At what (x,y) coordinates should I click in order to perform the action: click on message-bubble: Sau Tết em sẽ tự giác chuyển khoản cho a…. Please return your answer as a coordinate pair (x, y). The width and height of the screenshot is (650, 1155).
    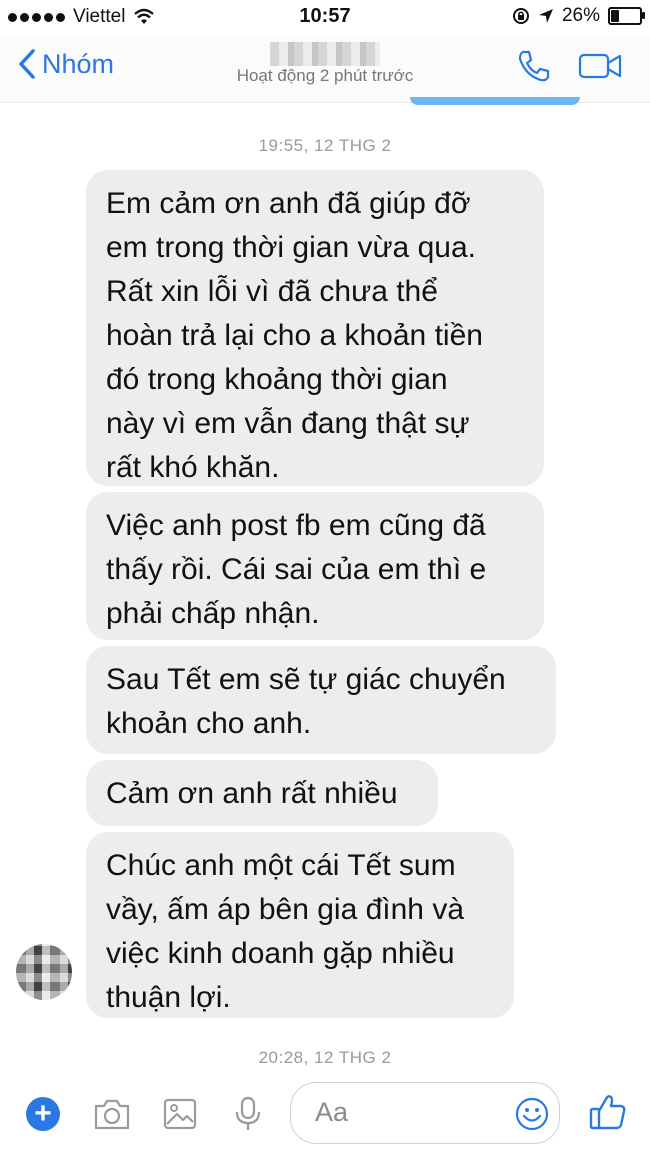
    Looking at the image, I should click on (321, 700).